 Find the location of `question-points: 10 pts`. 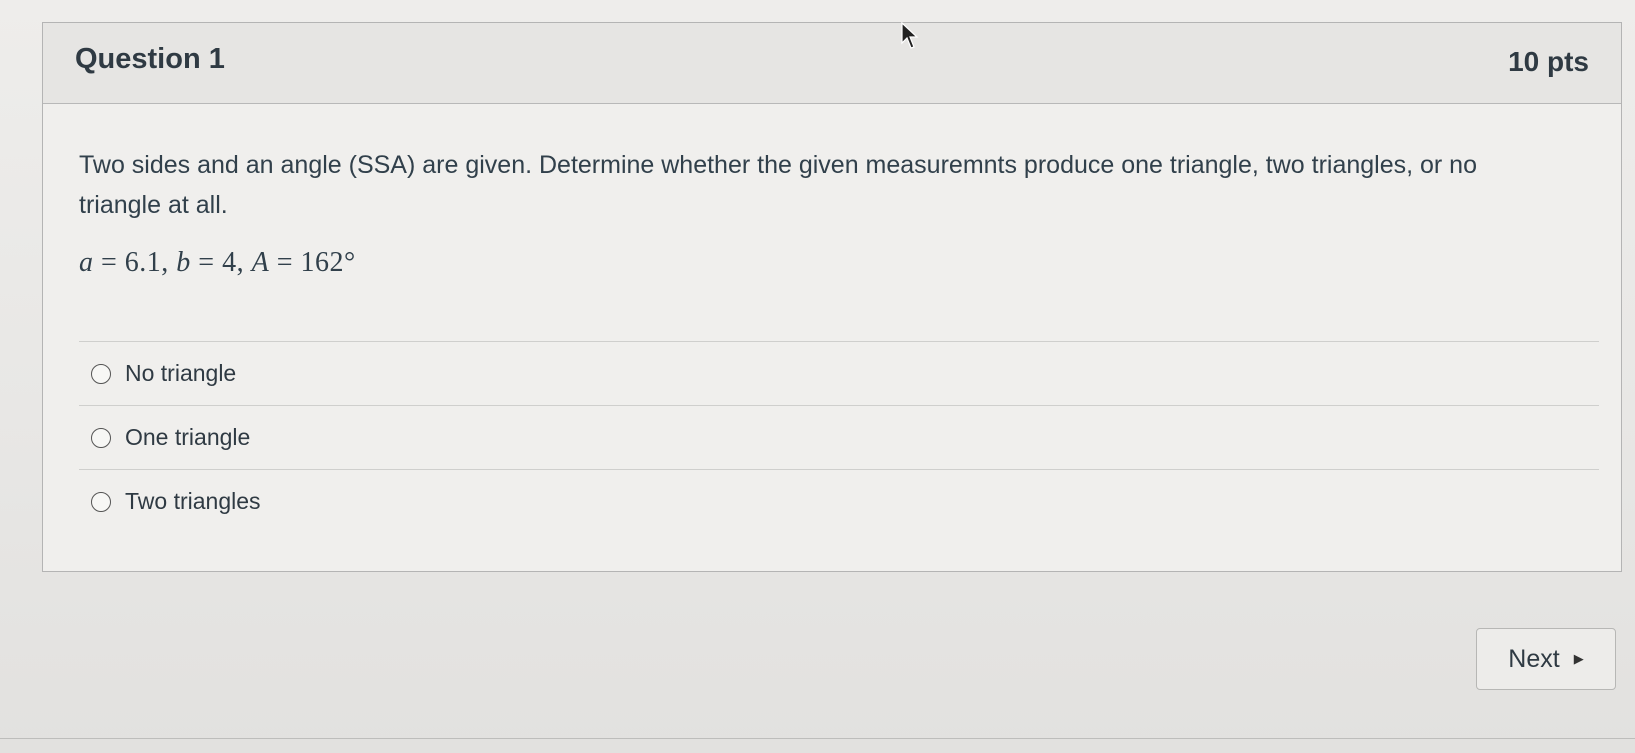

question-points: 10 pts is located at coordinates (1548, 61).